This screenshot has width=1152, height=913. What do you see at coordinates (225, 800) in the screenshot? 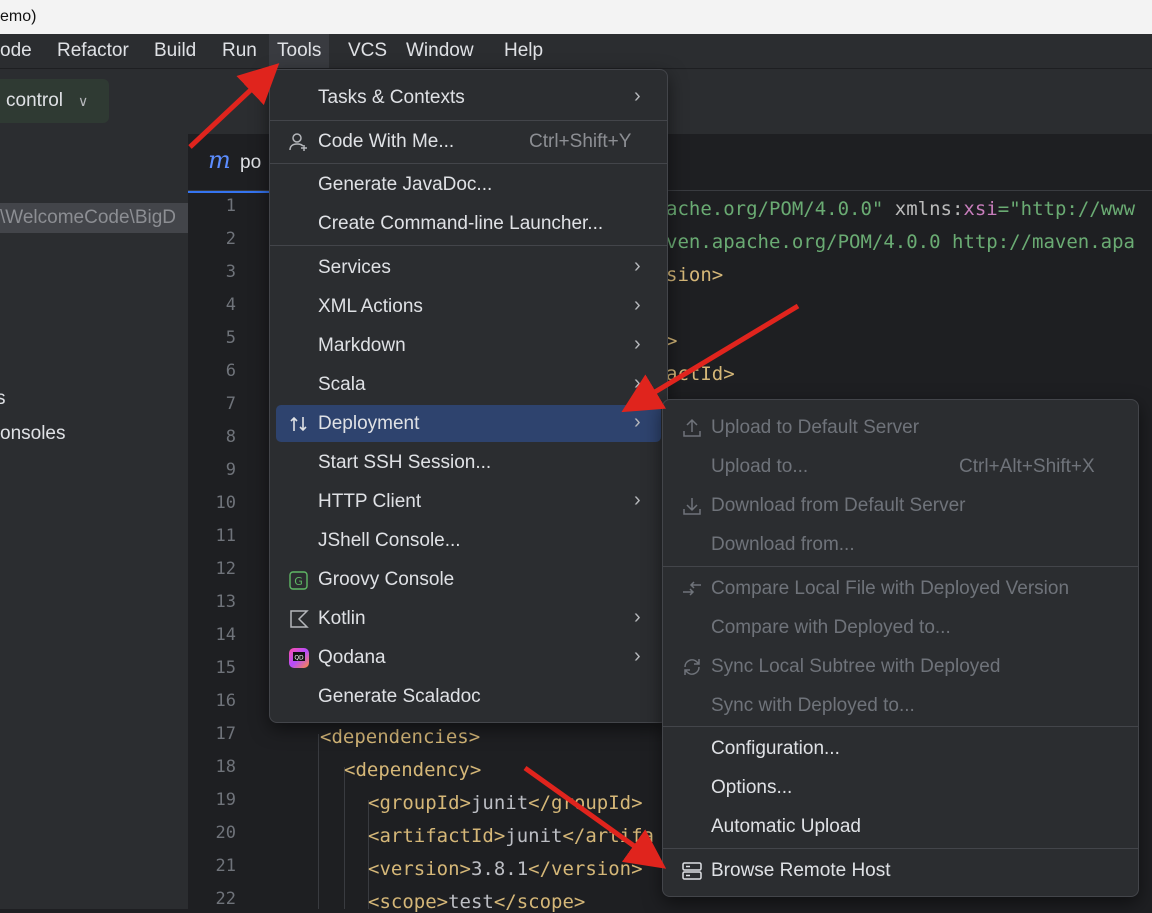
I see `line-number: 19` at bounding box center [225, 800].